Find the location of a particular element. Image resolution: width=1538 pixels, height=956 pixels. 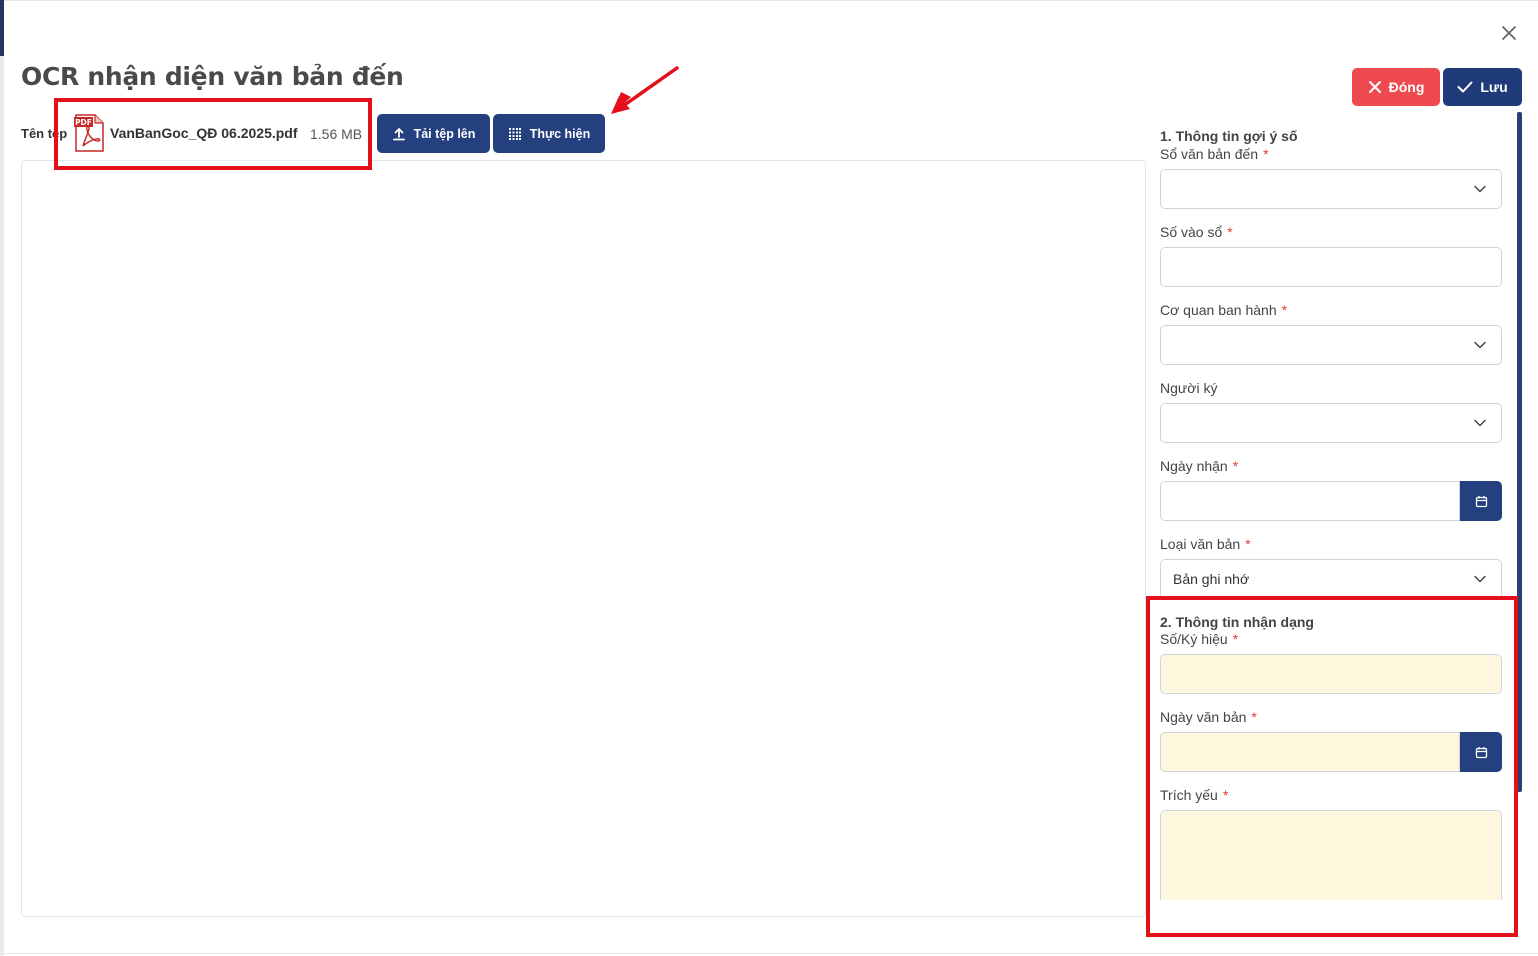

ngay-van-ban-calendar-button is located at coordinates (1481, 752).